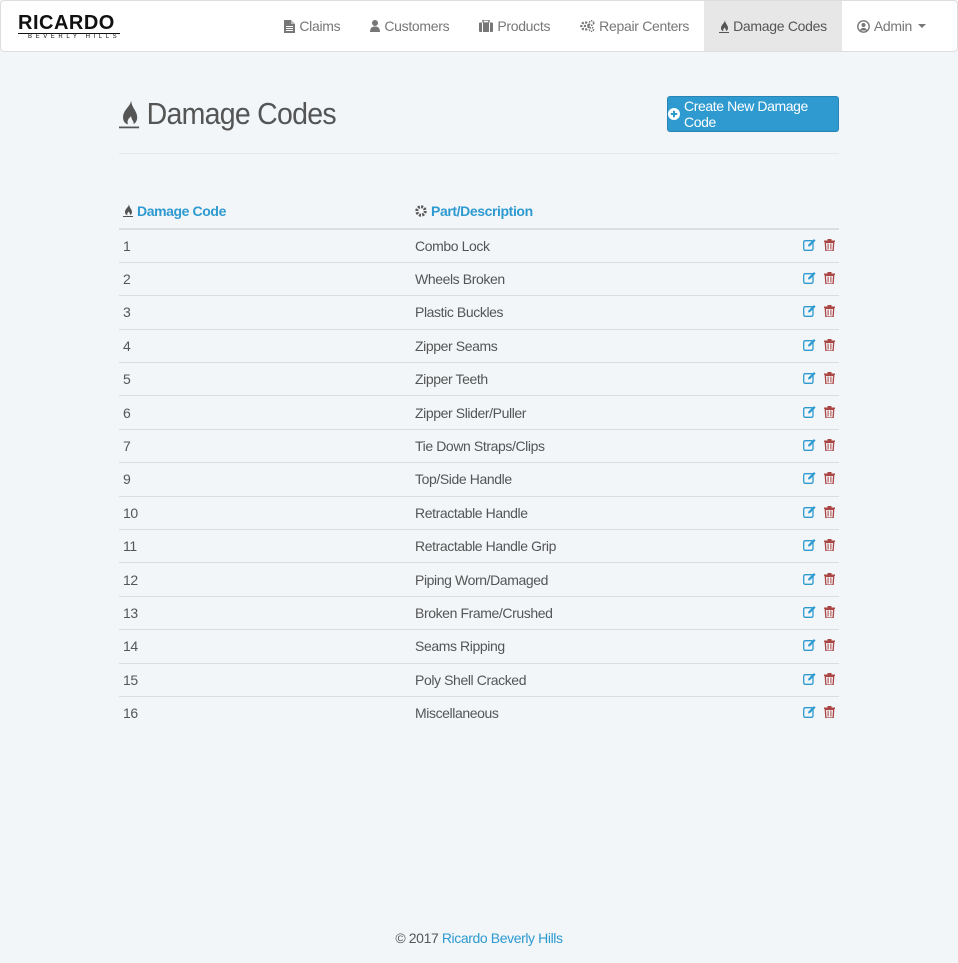 The height and width of the screenshot is (963, 958). What do you see at coordinates (265, 346) in the screenshot?
I see `damage-code-cell: 4` at bounding box center [265, 346].